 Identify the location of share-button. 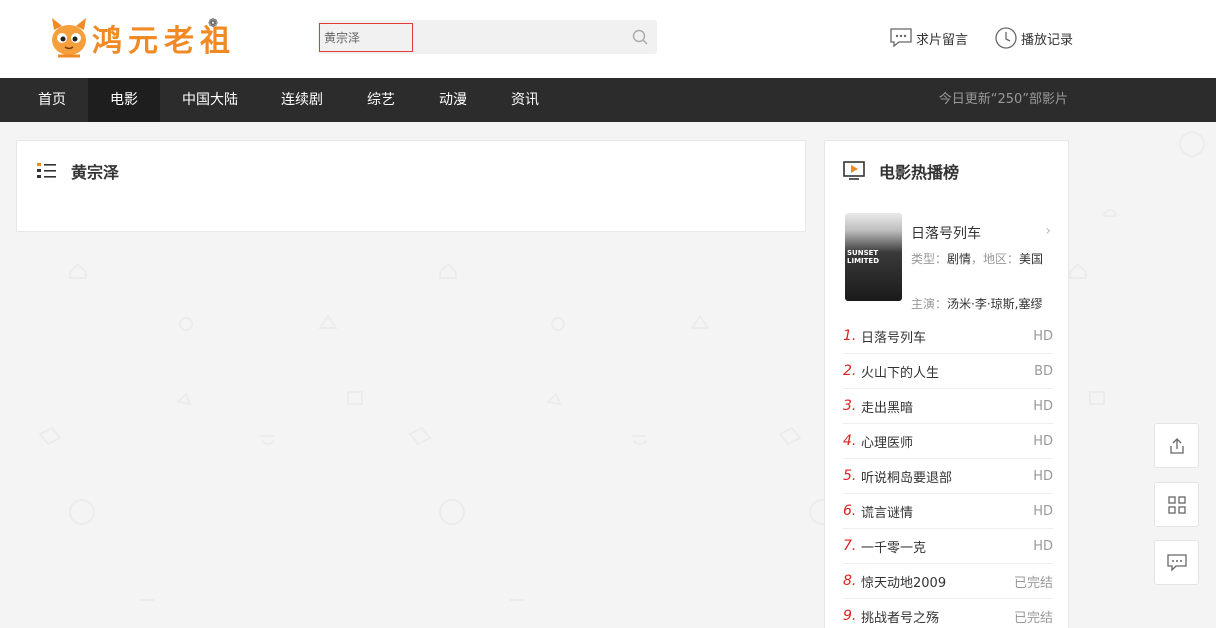
(1176, 445).